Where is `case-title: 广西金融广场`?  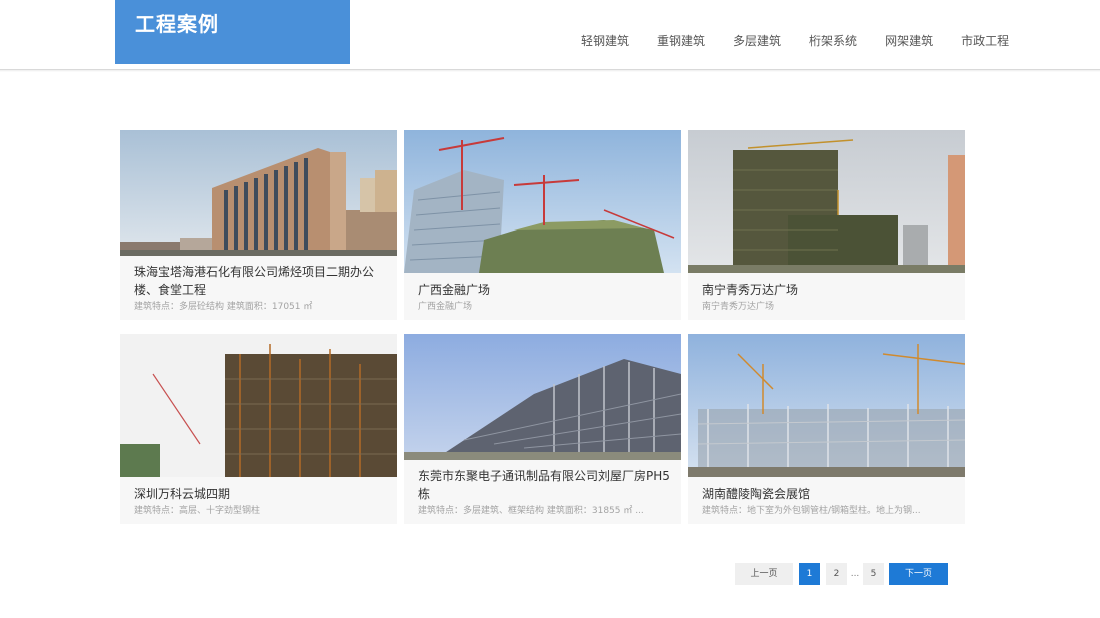
case-title: 广西金融广场 is located at coordinates (544, 290).